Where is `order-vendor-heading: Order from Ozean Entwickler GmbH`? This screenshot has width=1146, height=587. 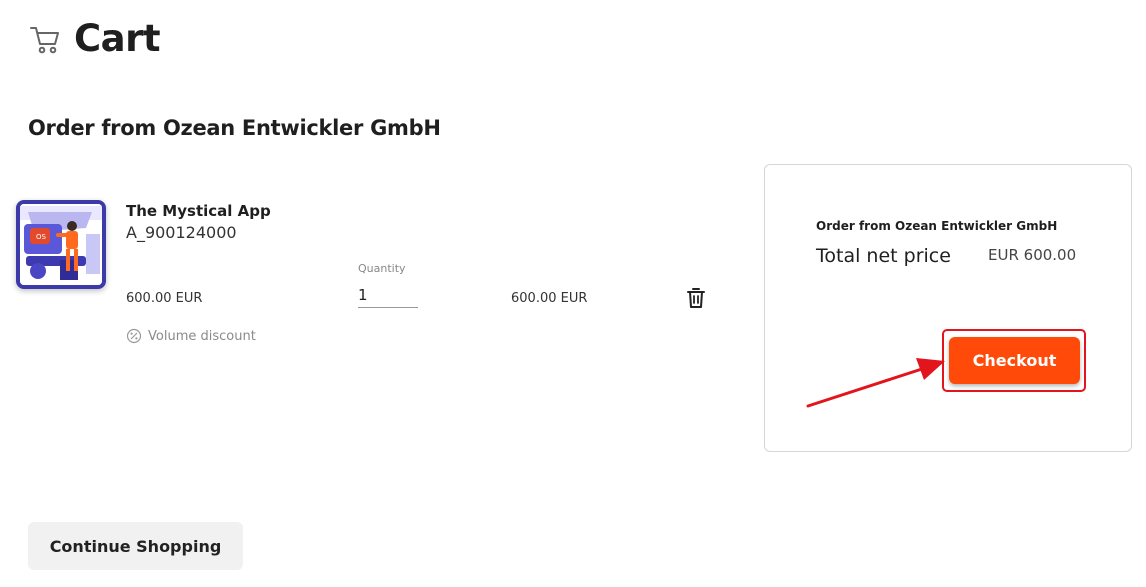 order-vendor-heading: Order from Ozean Entwickler GmbH is located at coordinates (234, 128).